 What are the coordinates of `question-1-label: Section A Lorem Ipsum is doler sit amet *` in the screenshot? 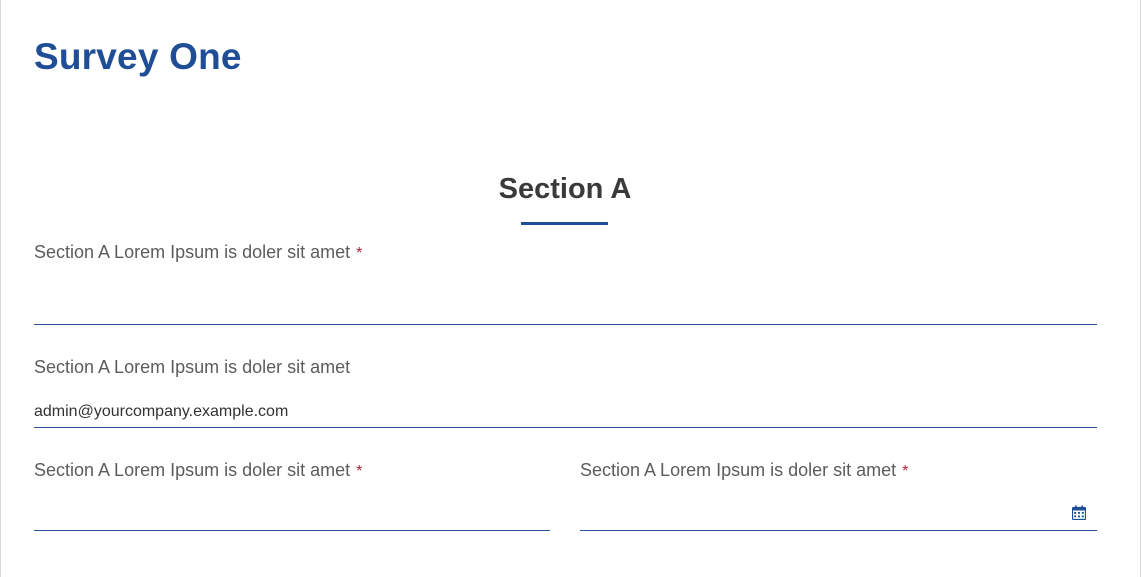 It's located at (198, 252).